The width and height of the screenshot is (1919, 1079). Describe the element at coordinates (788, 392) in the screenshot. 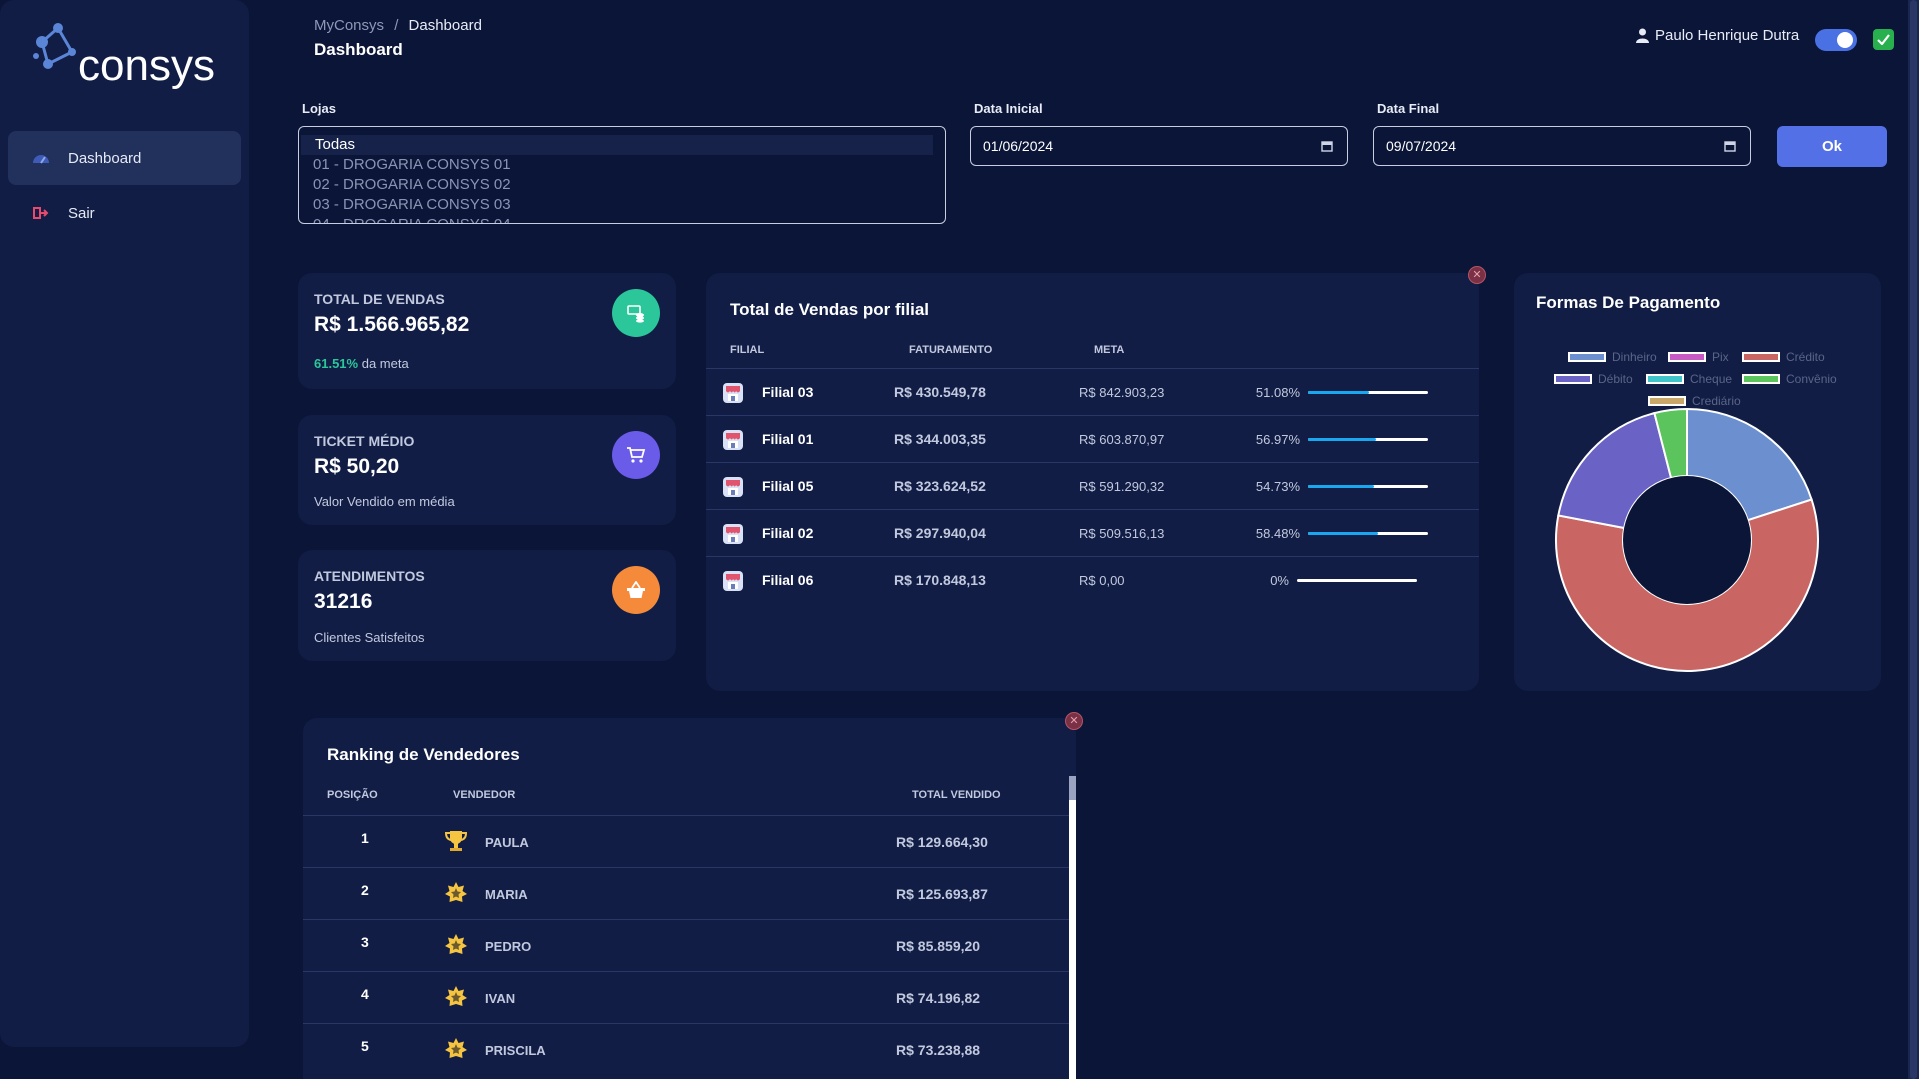

I see `filial-name: Filial 03` at that location.